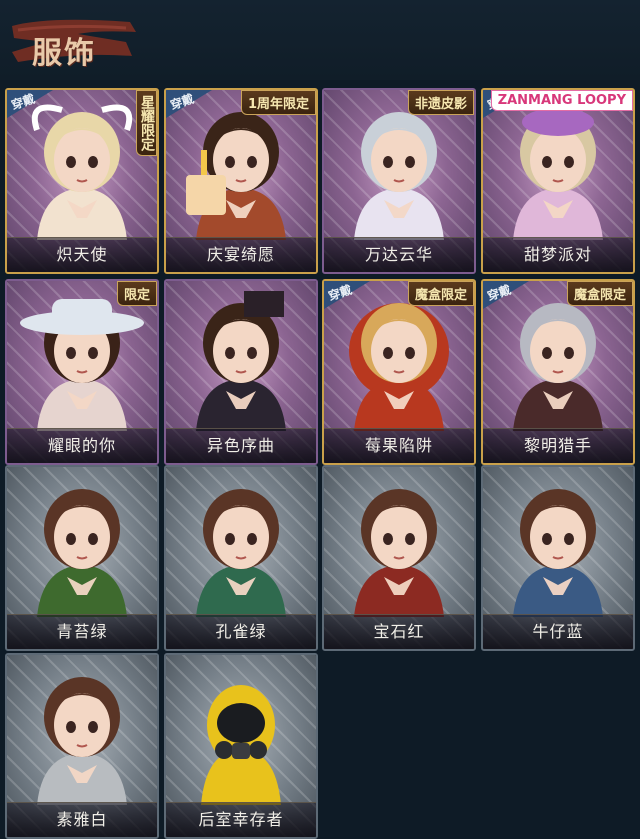 The height and width of the screenshot is (839, 640). I want to click on costume-name: 甜梦派对, so click(557, 254).